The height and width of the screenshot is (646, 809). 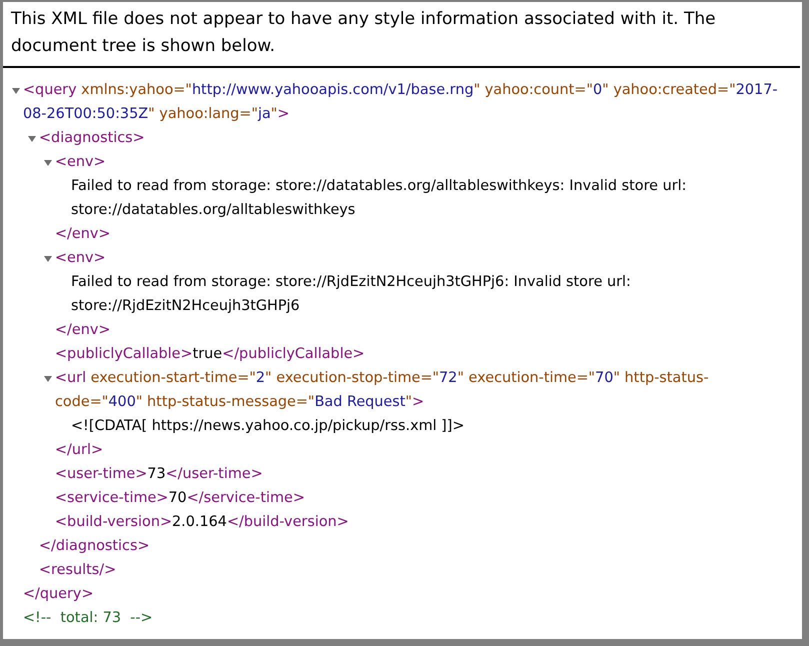 I want to click on xml-tag-line: <query xmlns:yahoo="http://www.yahooapis.com/v1/base.rng" yahoo:count="0" yahoo:created="2017-08-26T00:50:35Z" yahoo:lang="ja">, so click(x=401, y=102).